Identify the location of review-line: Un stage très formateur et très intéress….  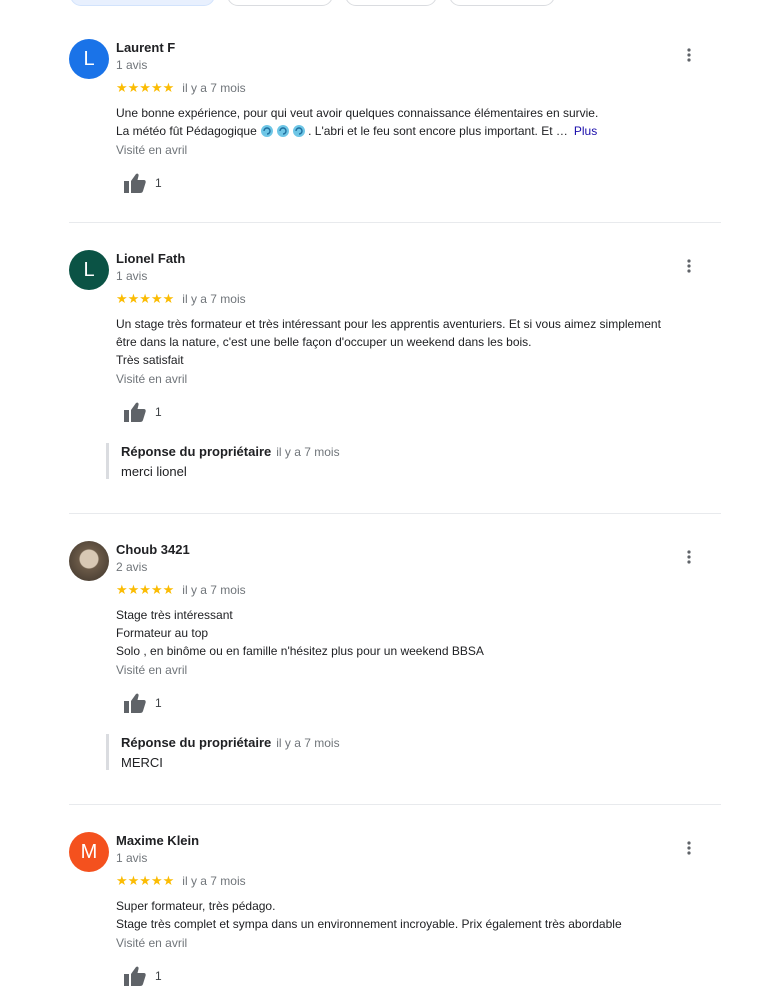
(388, 324).